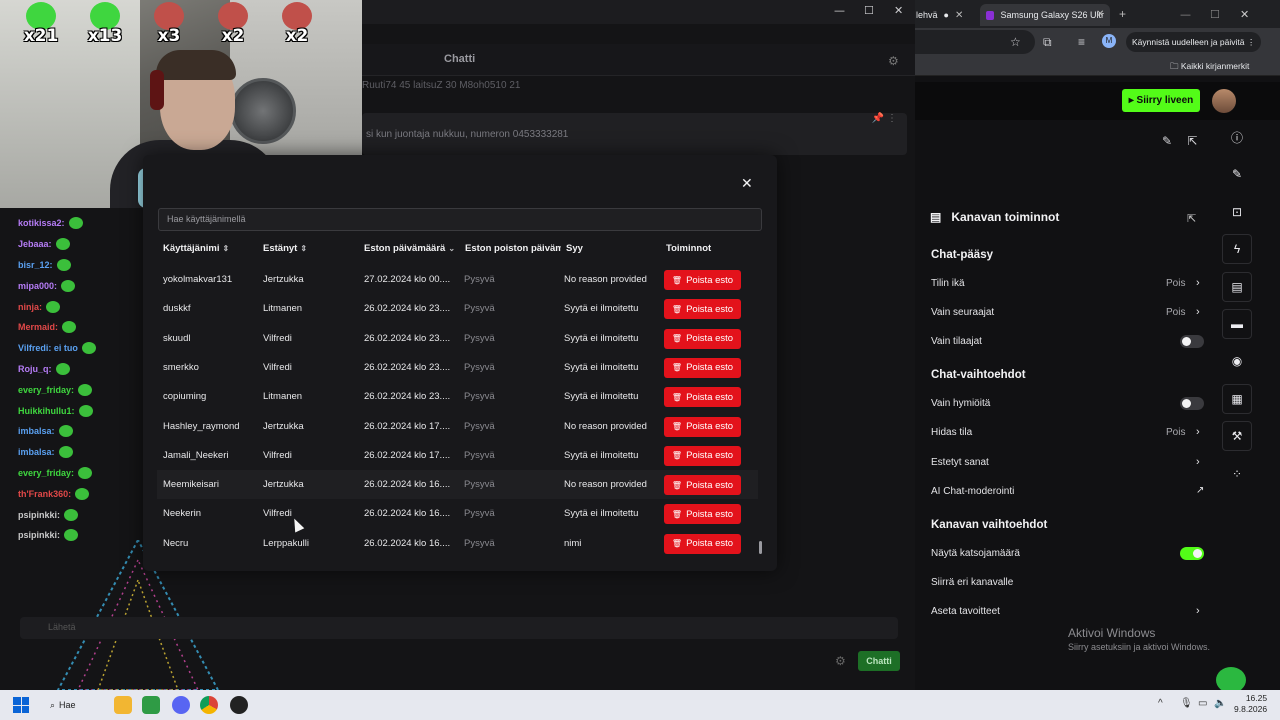  I want to click on lightning-icon: ϟ, so click(1237, 249).